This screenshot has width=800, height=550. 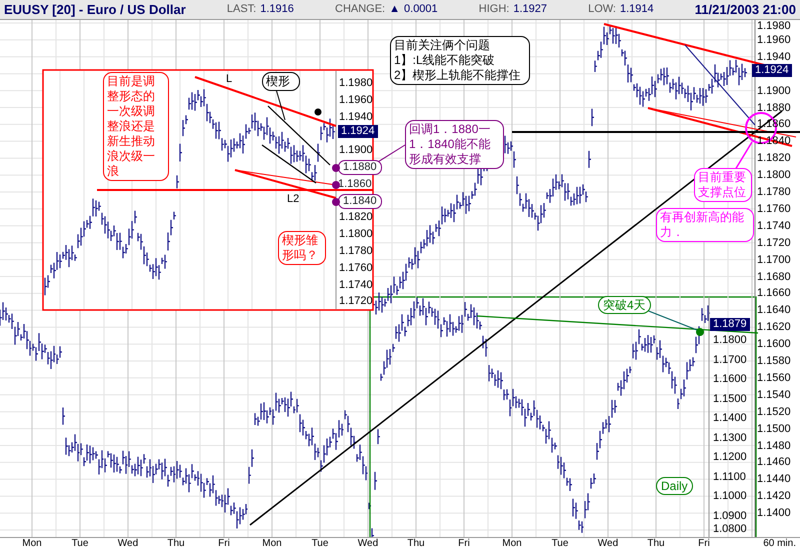 I want to click on axis-label: 1.1480, so click(x=774, y=446).